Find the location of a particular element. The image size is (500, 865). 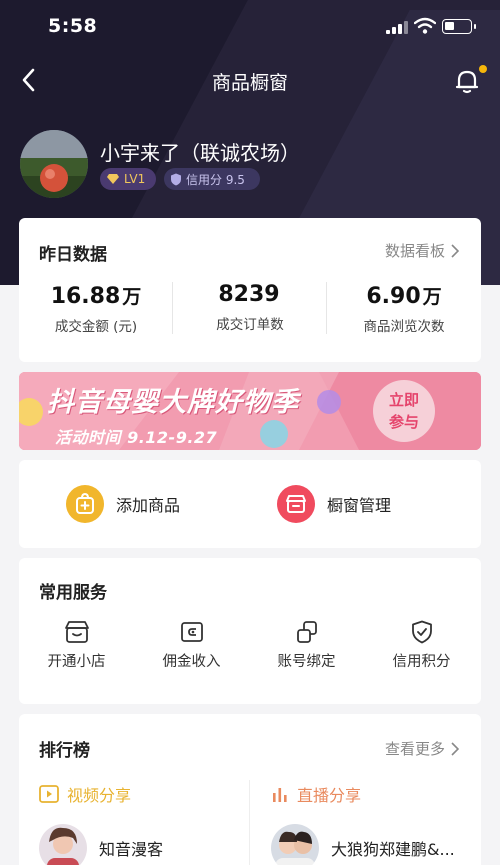

status-bar: 5:58 is located at coordinates (250, 27).